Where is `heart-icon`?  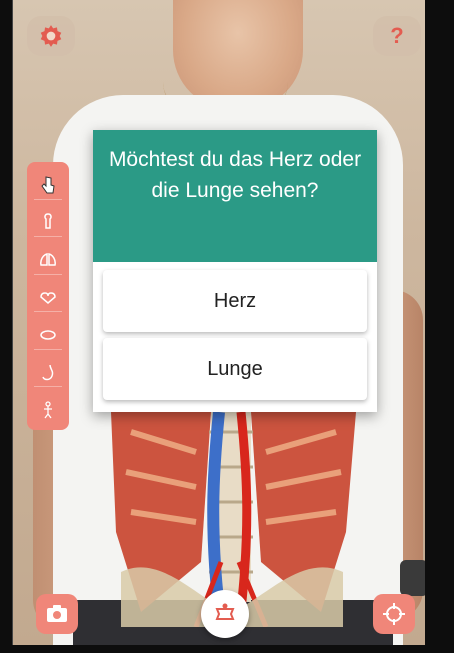 heart-icon is located at coordinates (48, 297).